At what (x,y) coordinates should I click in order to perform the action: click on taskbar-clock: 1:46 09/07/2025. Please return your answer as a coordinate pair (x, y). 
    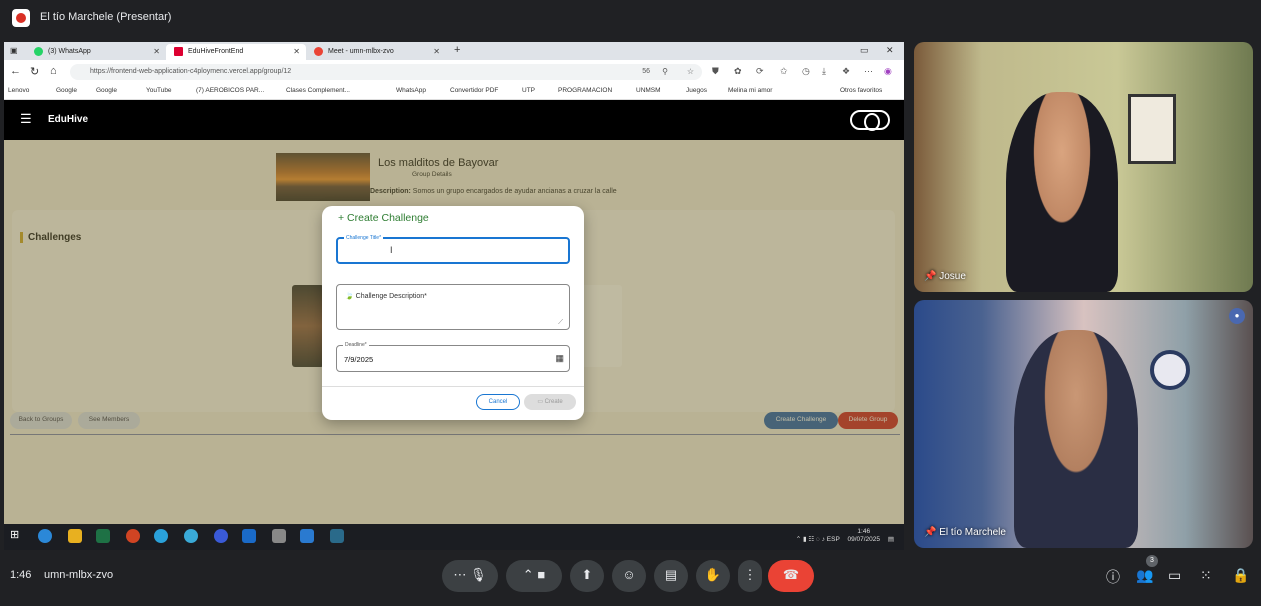
    Looking at the image, I should click on (863, 536).